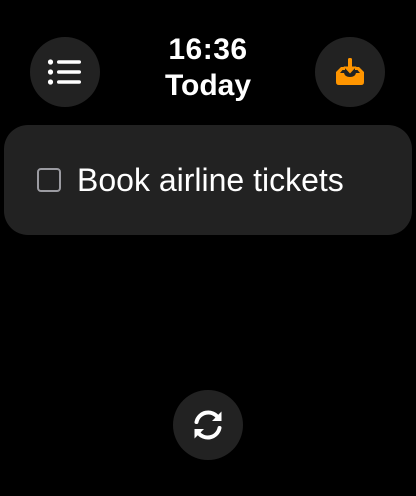  Describe the element at coordinates (208, 85) in the screenshot. I see `page-title: Today` at that location.